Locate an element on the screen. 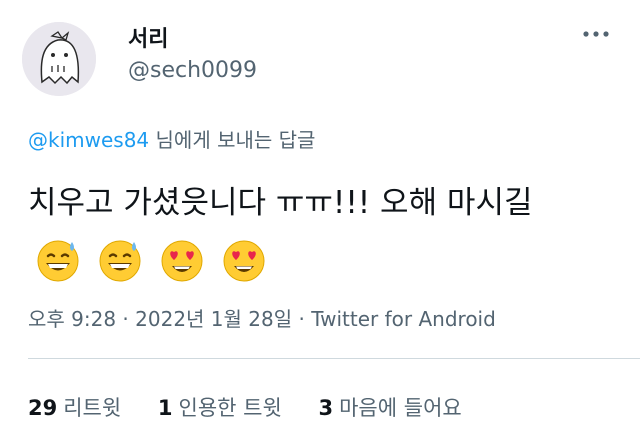 This screenshot has width=640, height=438. avatar is located at coordinates (59, 59).